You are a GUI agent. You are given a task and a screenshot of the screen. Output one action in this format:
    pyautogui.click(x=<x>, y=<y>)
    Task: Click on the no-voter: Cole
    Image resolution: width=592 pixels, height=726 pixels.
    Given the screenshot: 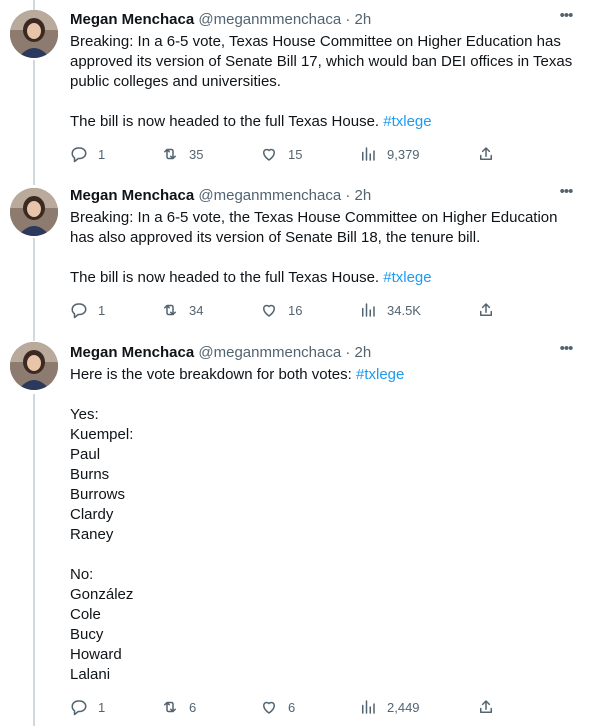 What is the action you would take?
    pyautogui.click(x=85, y=614)
    